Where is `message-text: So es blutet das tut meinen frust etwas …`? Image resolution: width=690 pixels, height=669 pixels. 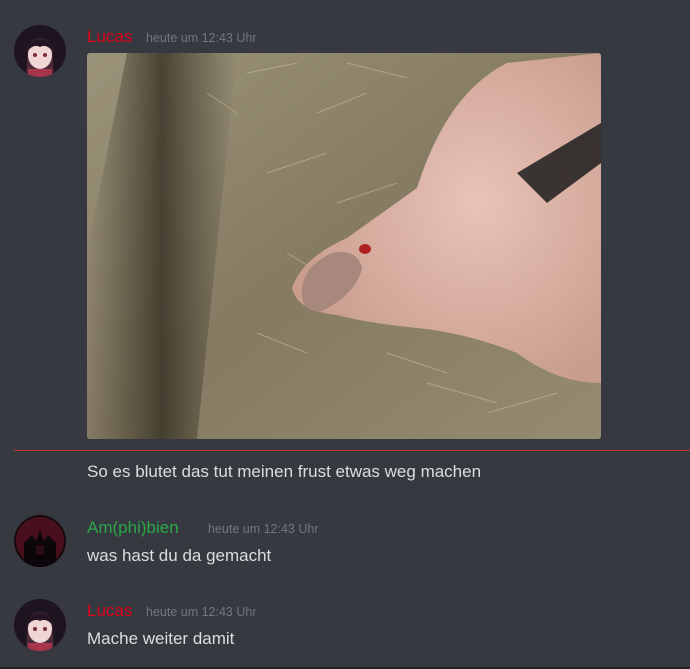 message-text: So es blutet das tut meinen frust etwas … is located at coordinates (284, 471).